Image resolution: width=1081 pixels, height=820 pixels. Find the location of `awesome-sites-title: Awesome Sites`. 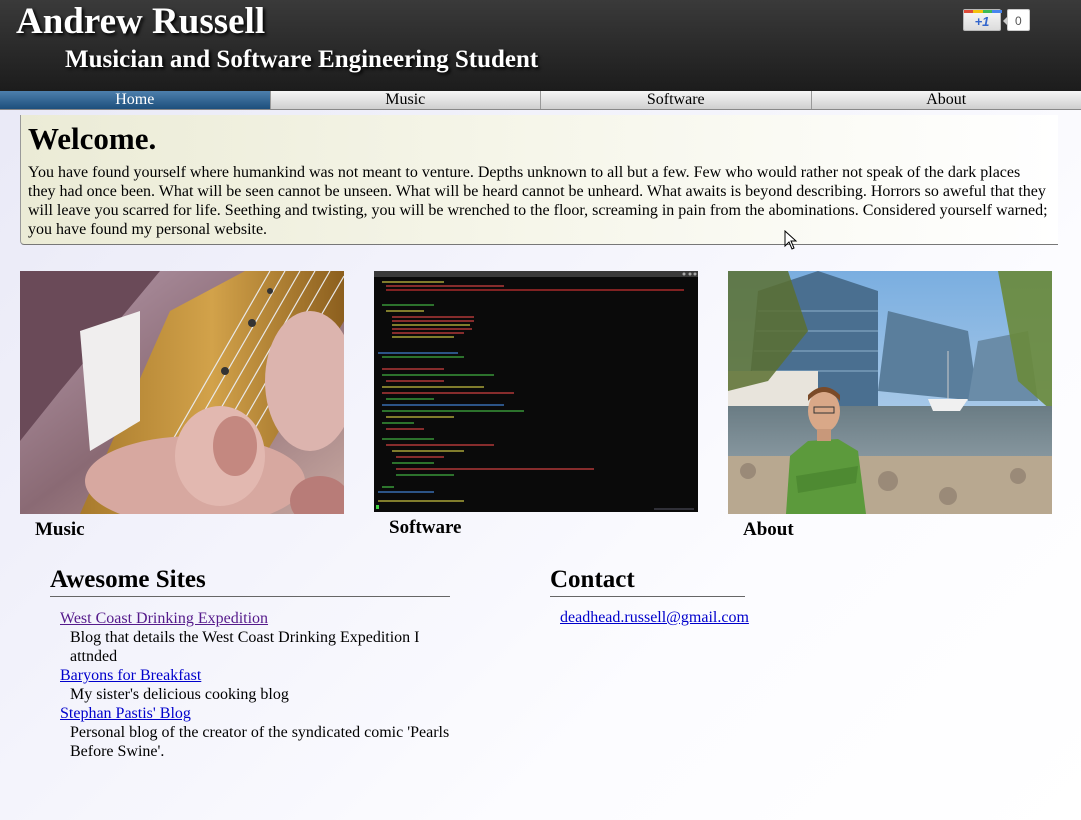

awesome-sites-title: Awesome Sites is located at coordinates (128, 579).